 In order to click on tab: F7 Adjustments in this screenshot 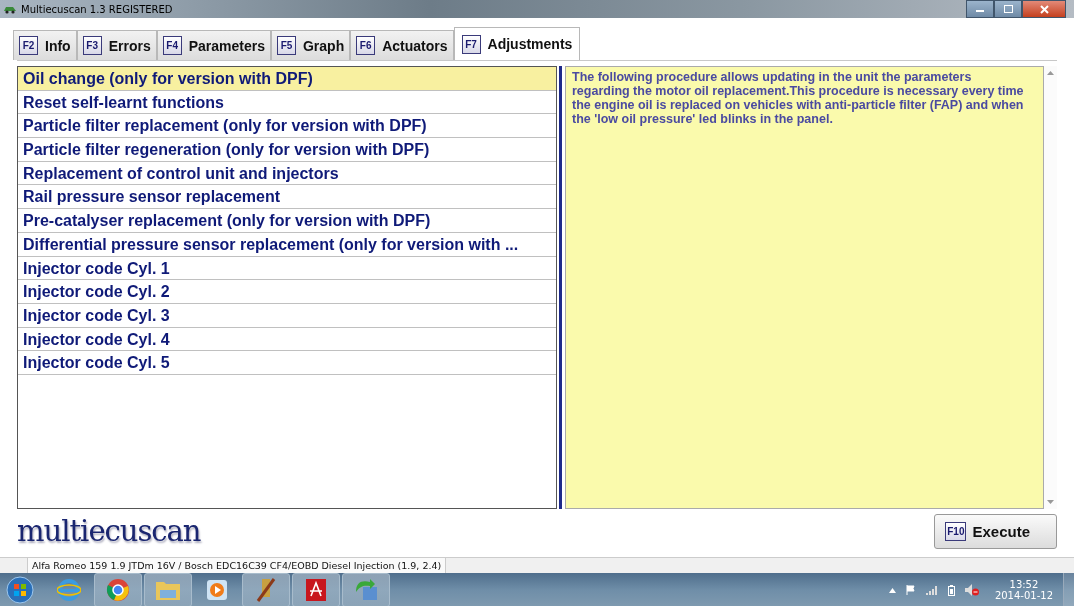, I will do `click(517, 43)`.